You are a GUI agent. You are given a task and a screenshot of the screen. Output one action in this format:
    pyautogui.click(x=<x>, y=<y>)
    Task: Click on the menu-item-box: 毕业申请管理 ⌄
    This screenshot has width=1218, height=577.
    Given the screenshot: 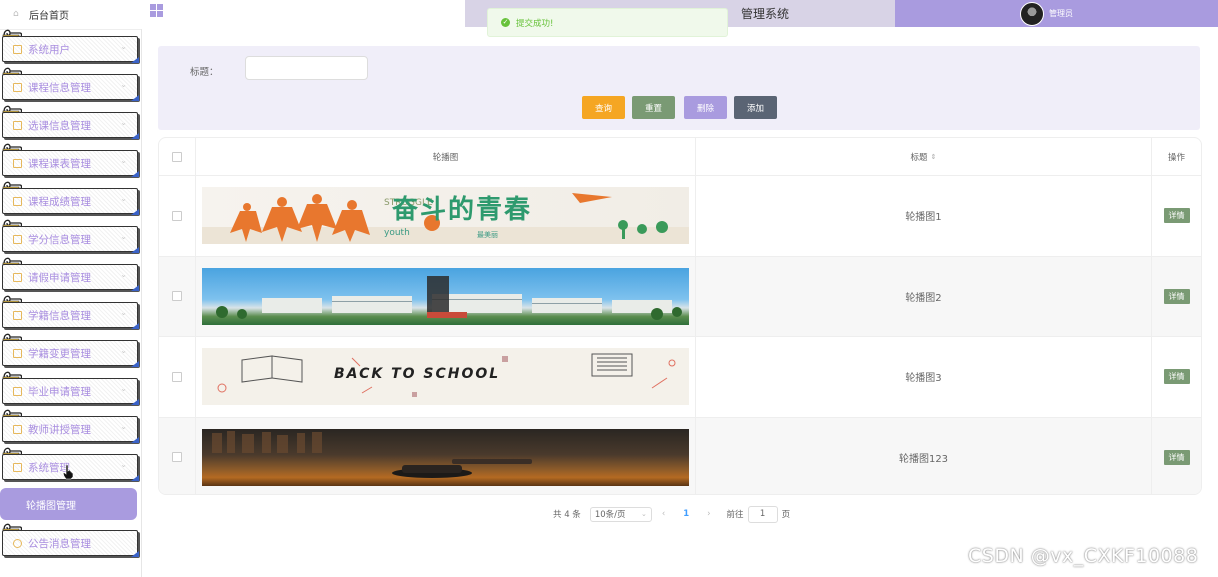 What is the action you would take?
    pyautogui.click(x=70, y=391)
    